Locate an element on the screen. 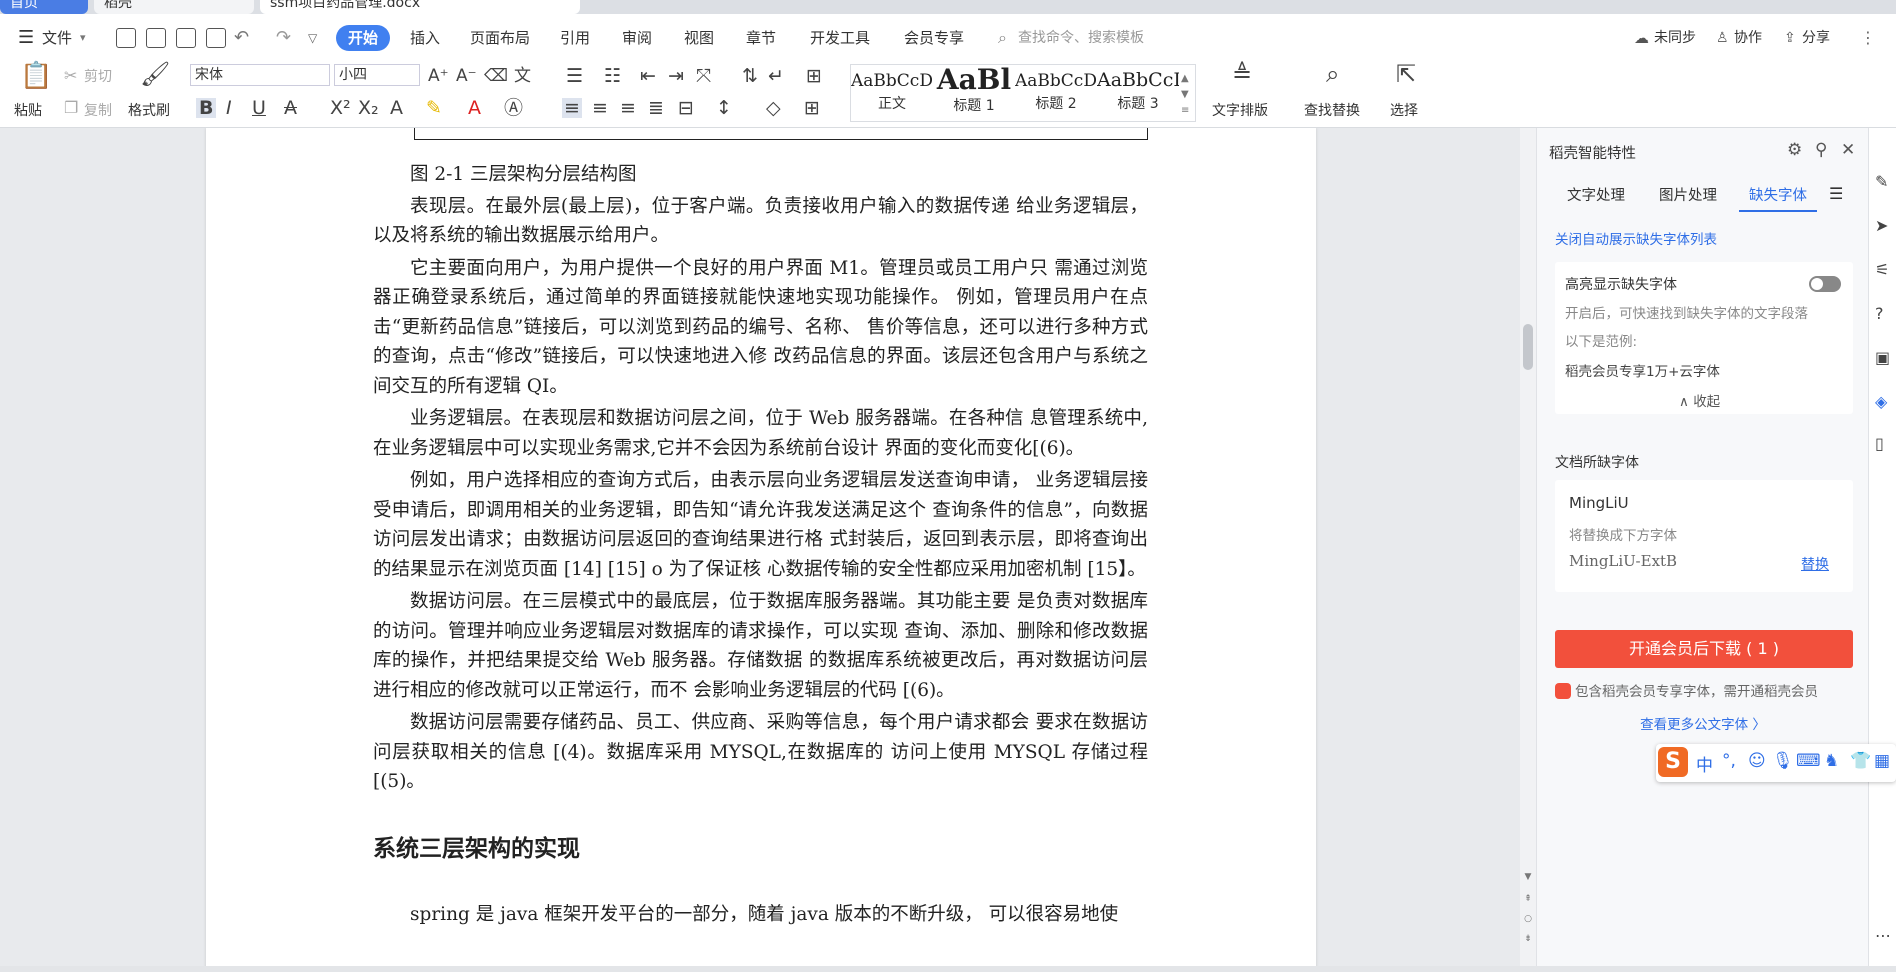  menu-home: 开始 is located at coordinates (363, 38).